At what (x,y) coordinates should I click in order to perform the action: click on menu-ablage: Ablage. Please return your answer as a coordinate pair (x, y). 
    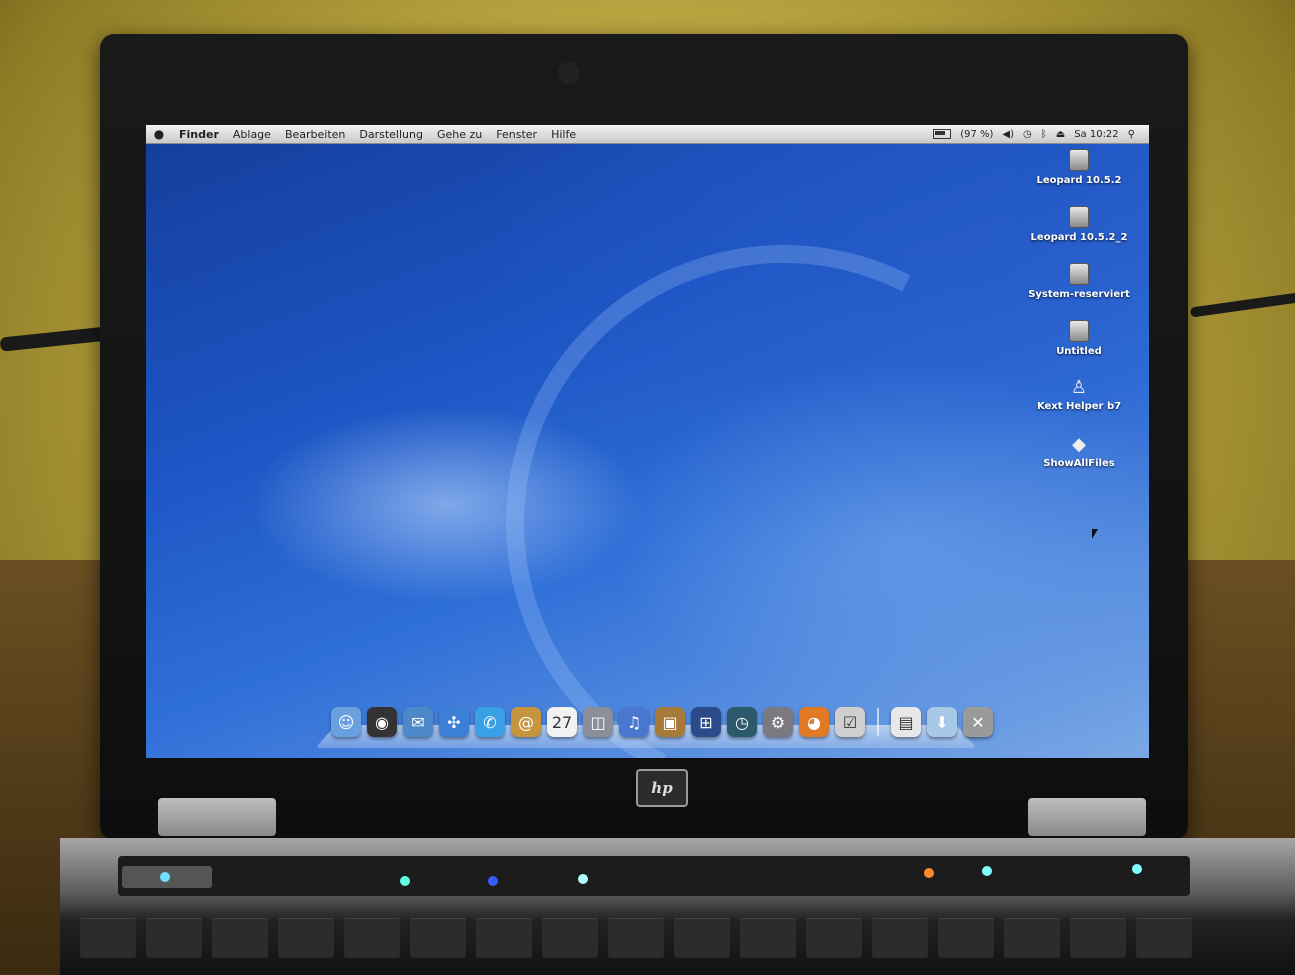
    Looking at the image, I should click on (252, 134).